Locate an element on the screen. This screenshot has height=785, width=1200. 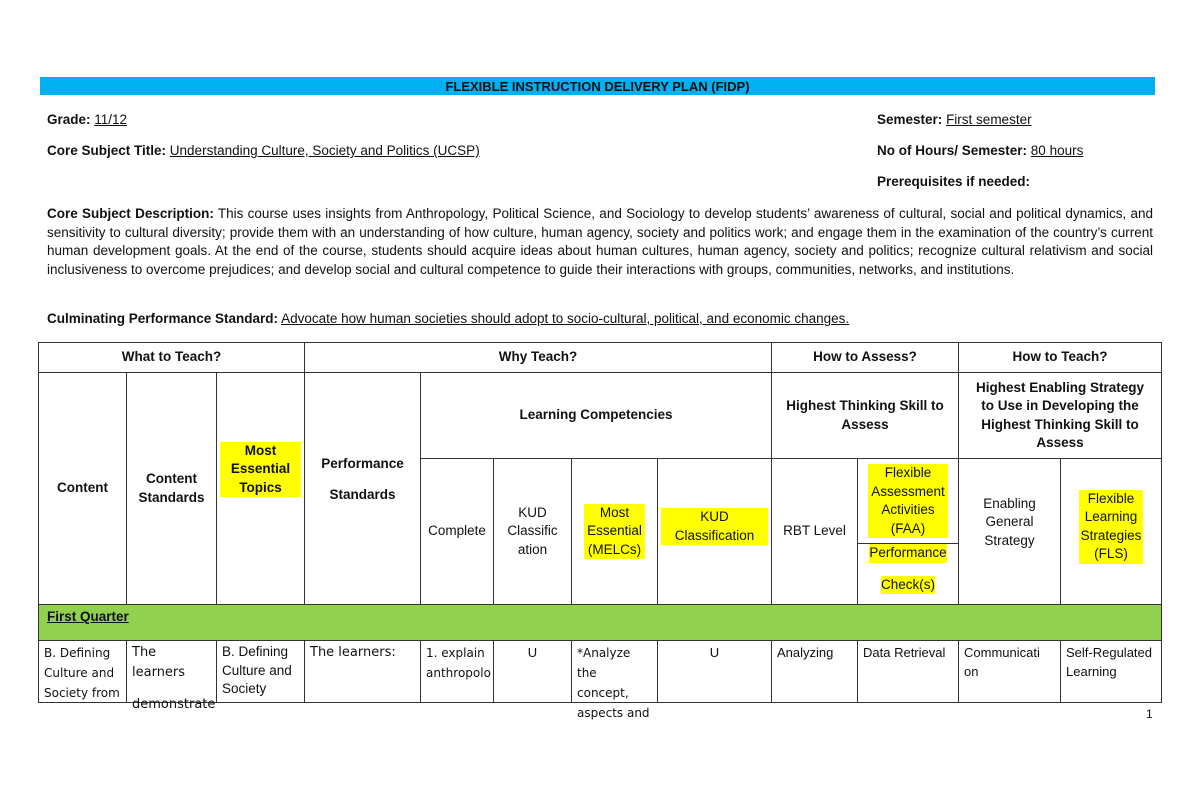
header-text: How to Teach? is located at coordinates (1060, 357).